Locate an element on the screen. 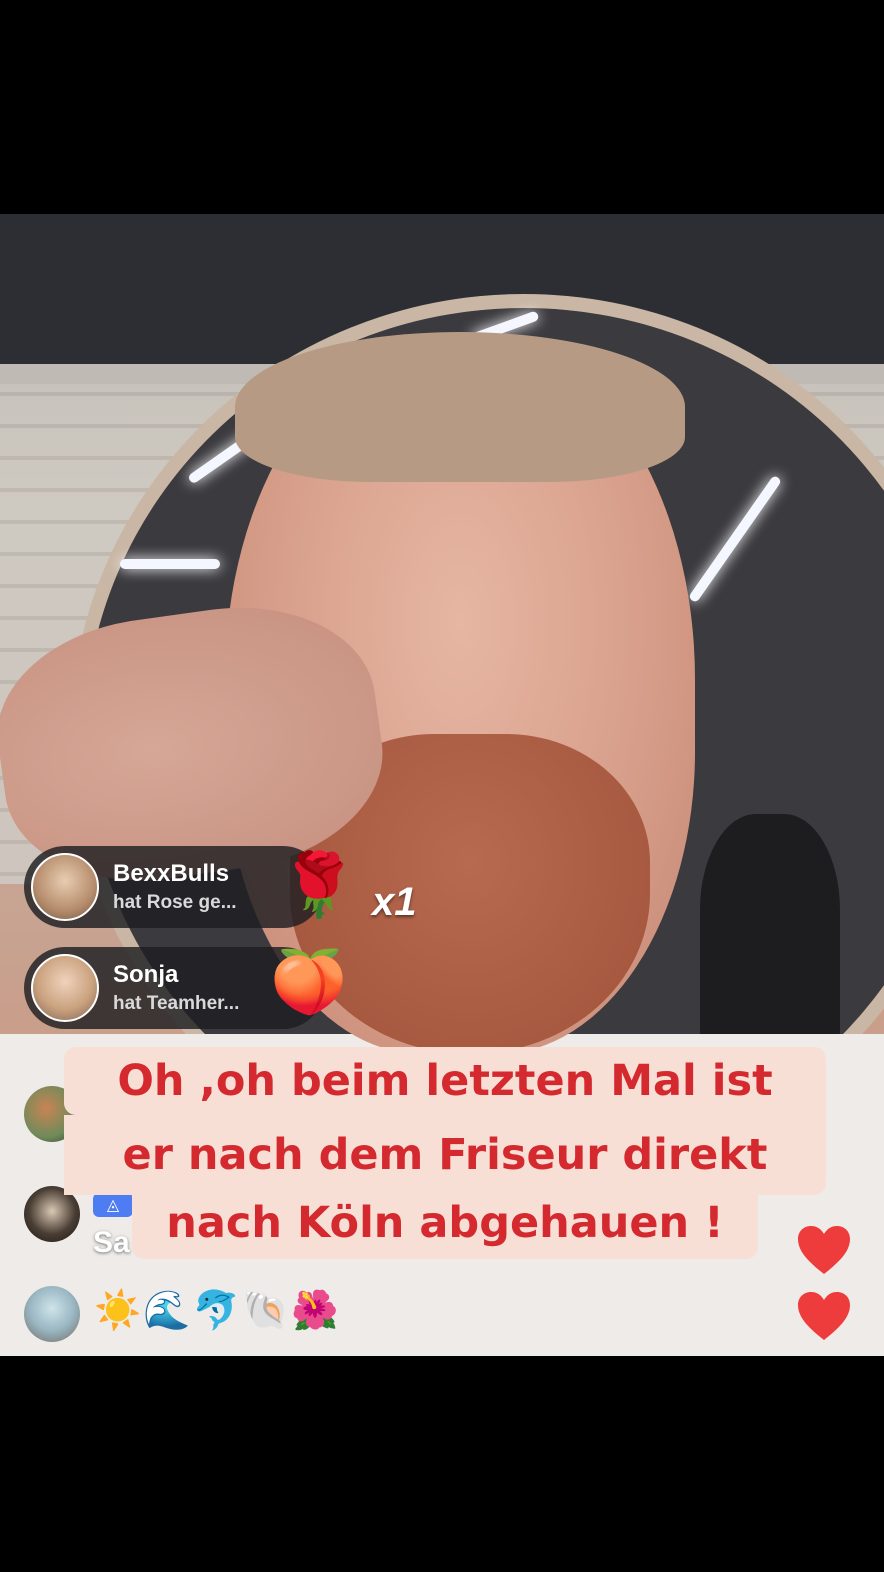  caption-line: Oh ,oh beim letzten Mal ist is located at coordinates (445, 1081).